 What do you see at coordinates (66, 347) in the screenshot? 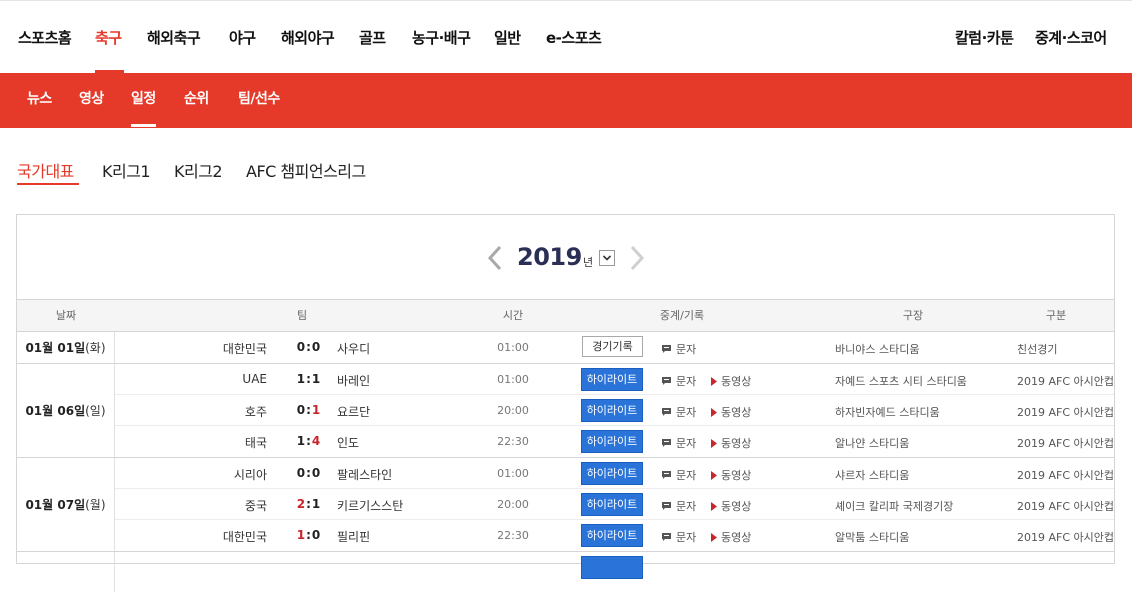
I see `date-cell: 01월 01일 (화)` at bounding box center [66, 347].